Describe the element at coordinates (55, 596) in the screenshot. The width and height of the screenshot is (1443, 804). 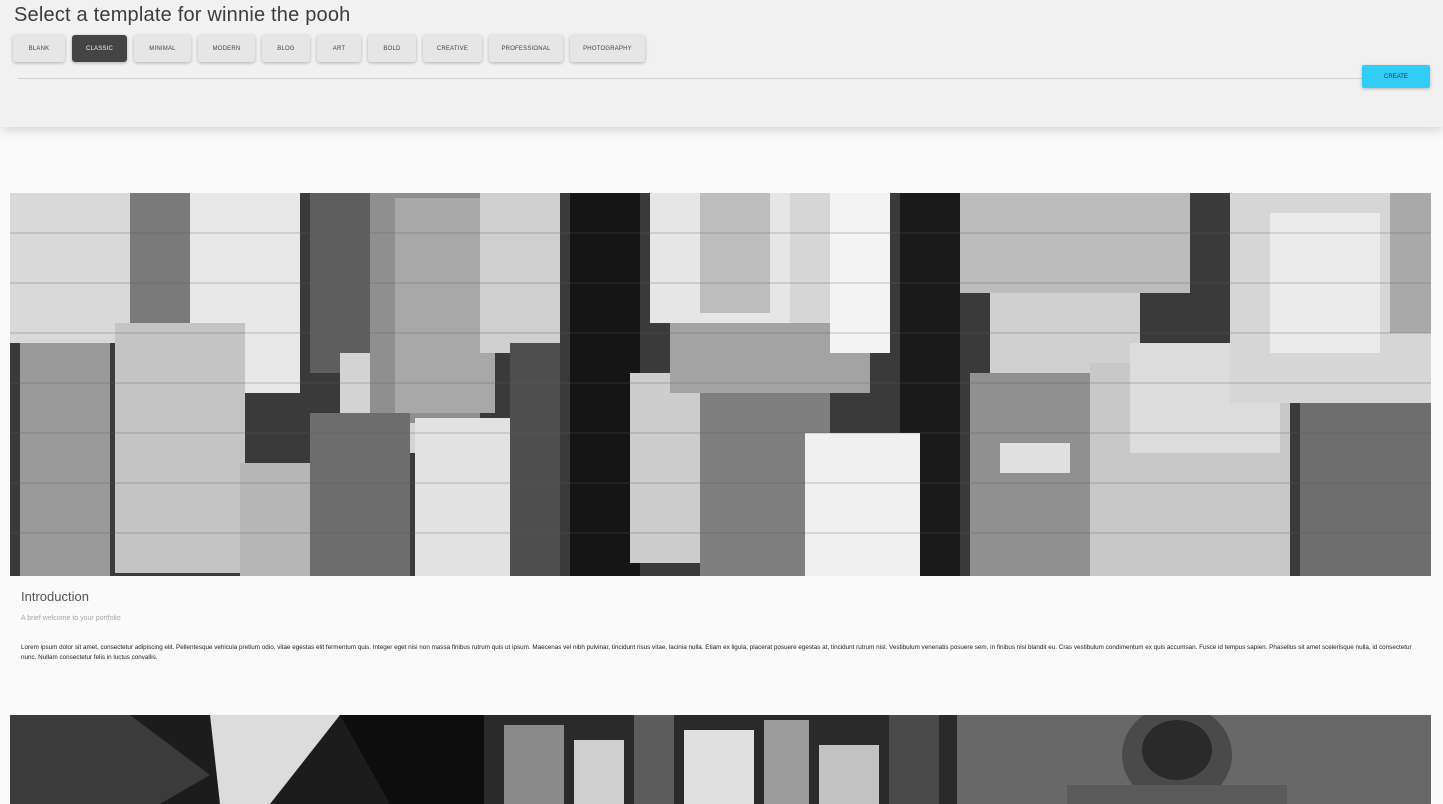
I see `intro-title: Introduction` at that location.